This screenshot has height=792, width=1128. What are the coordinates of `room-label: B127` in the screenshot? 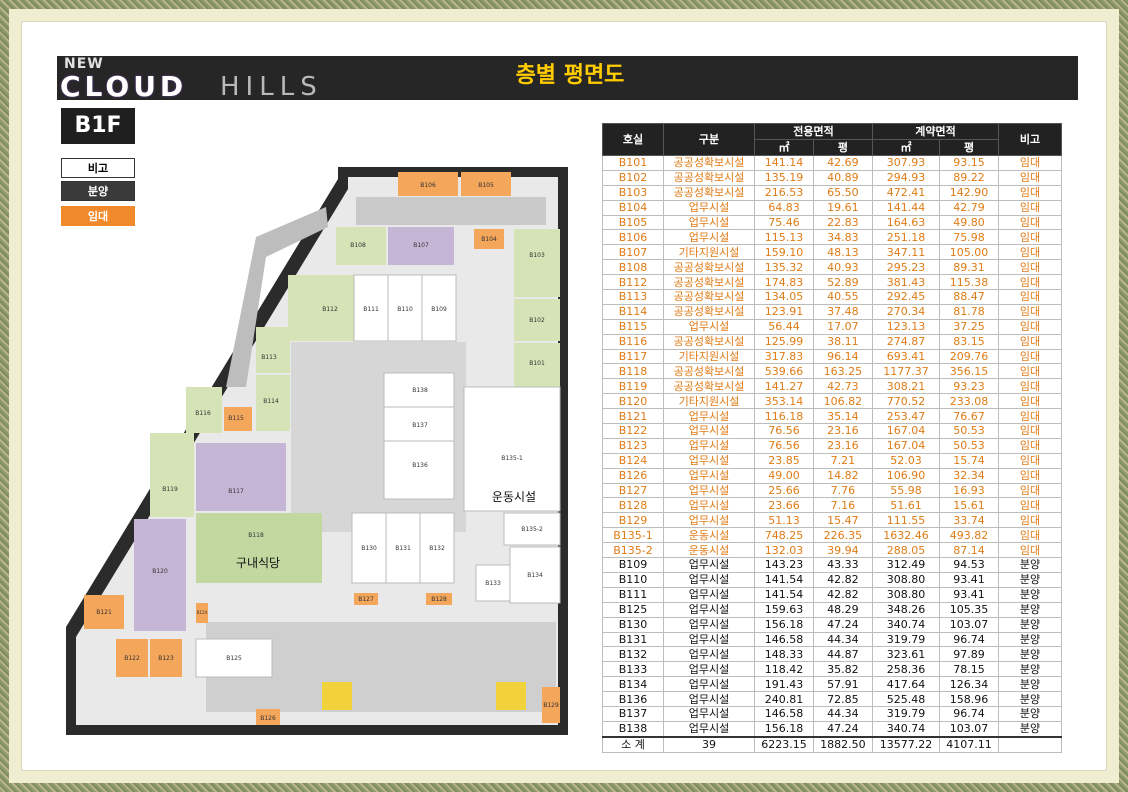 It's located at (366, 599).